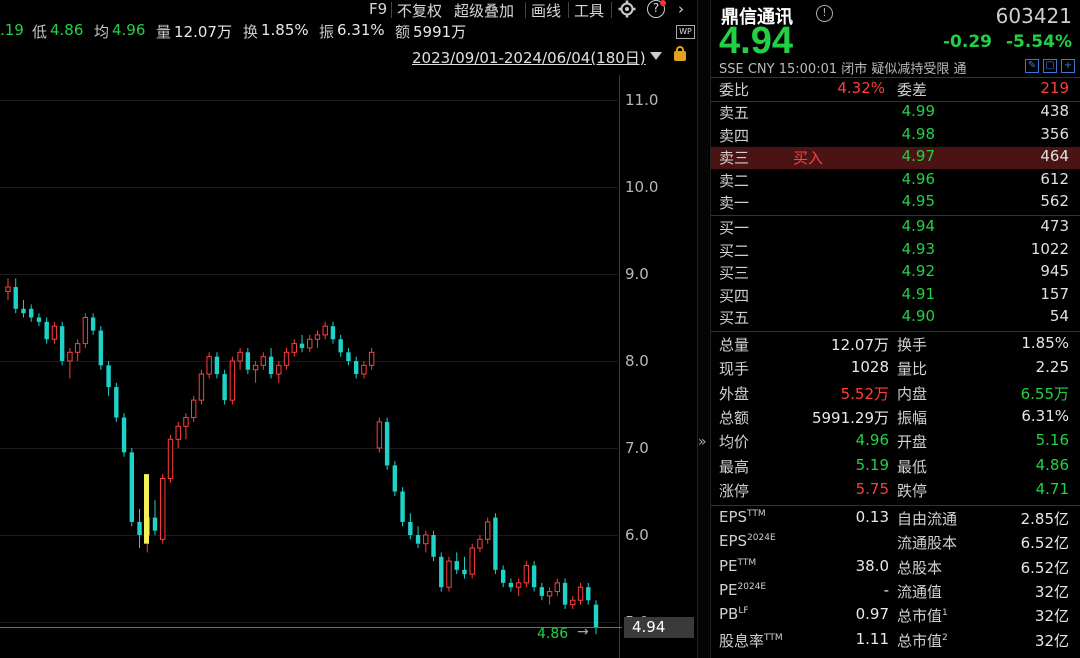 This screenshot has width=1080, height=658. What do you see at coordinates (895, 568) in the screenshot?
I see `fundamental-row: PETTM 38.0 总股本 6.52亿` at bounding box center [895, 568].